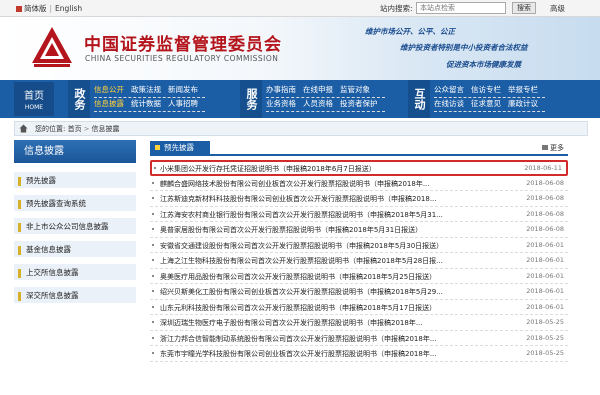  What do you see at coordinates (34, 99) in the screenshot?
I see `nav-home-button: 首页 HOME` at bounding box center [34, 99].